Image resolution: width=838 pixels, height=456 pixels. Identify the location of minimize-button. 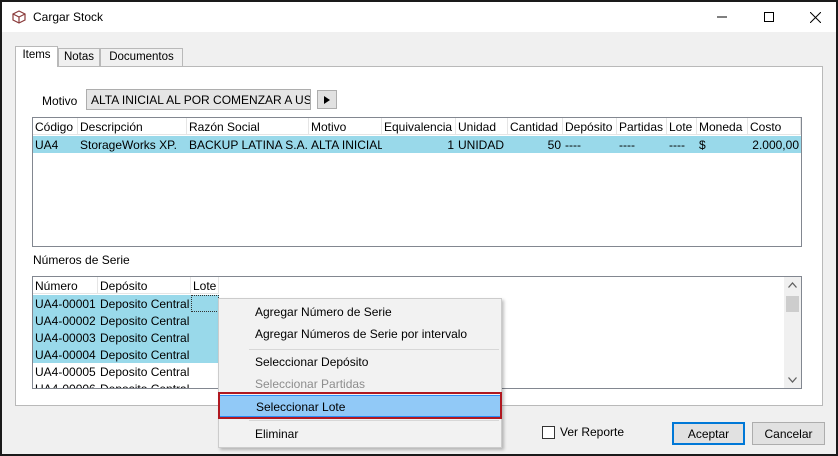
(722, 17).